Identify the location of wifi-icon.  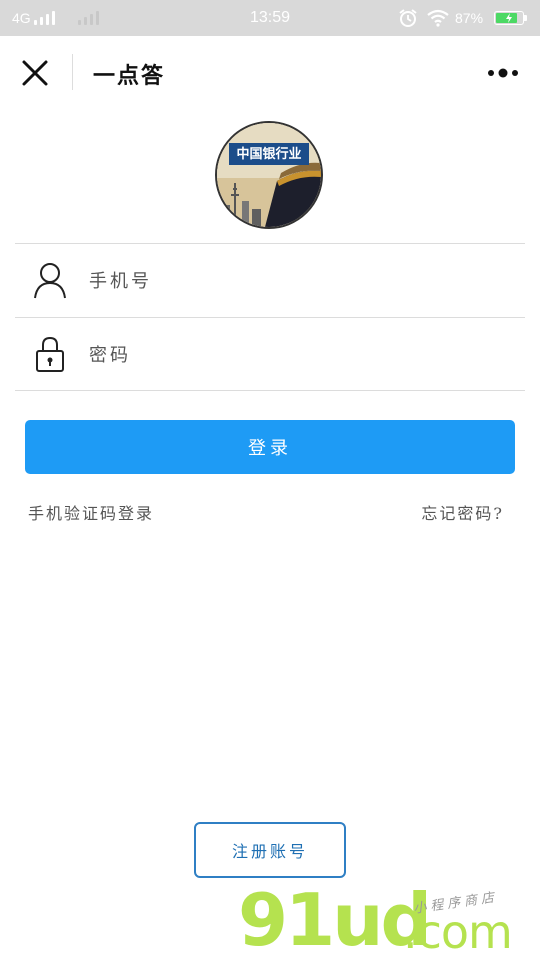
(438, 18).